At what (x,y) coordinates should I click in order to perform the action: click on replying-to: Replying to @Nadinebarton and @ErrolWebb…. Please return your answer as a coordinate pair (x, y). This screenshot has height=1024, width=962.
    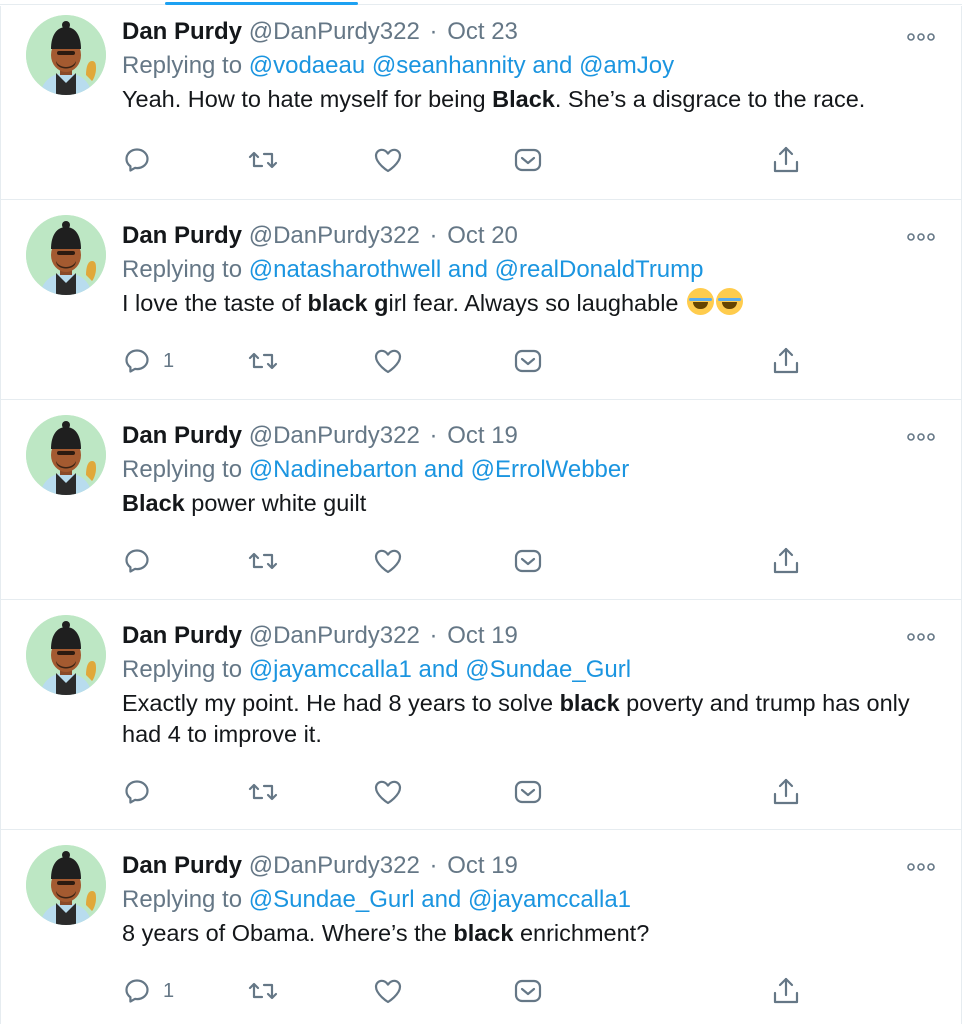
    Looking at the image, I should click on (375, 470).